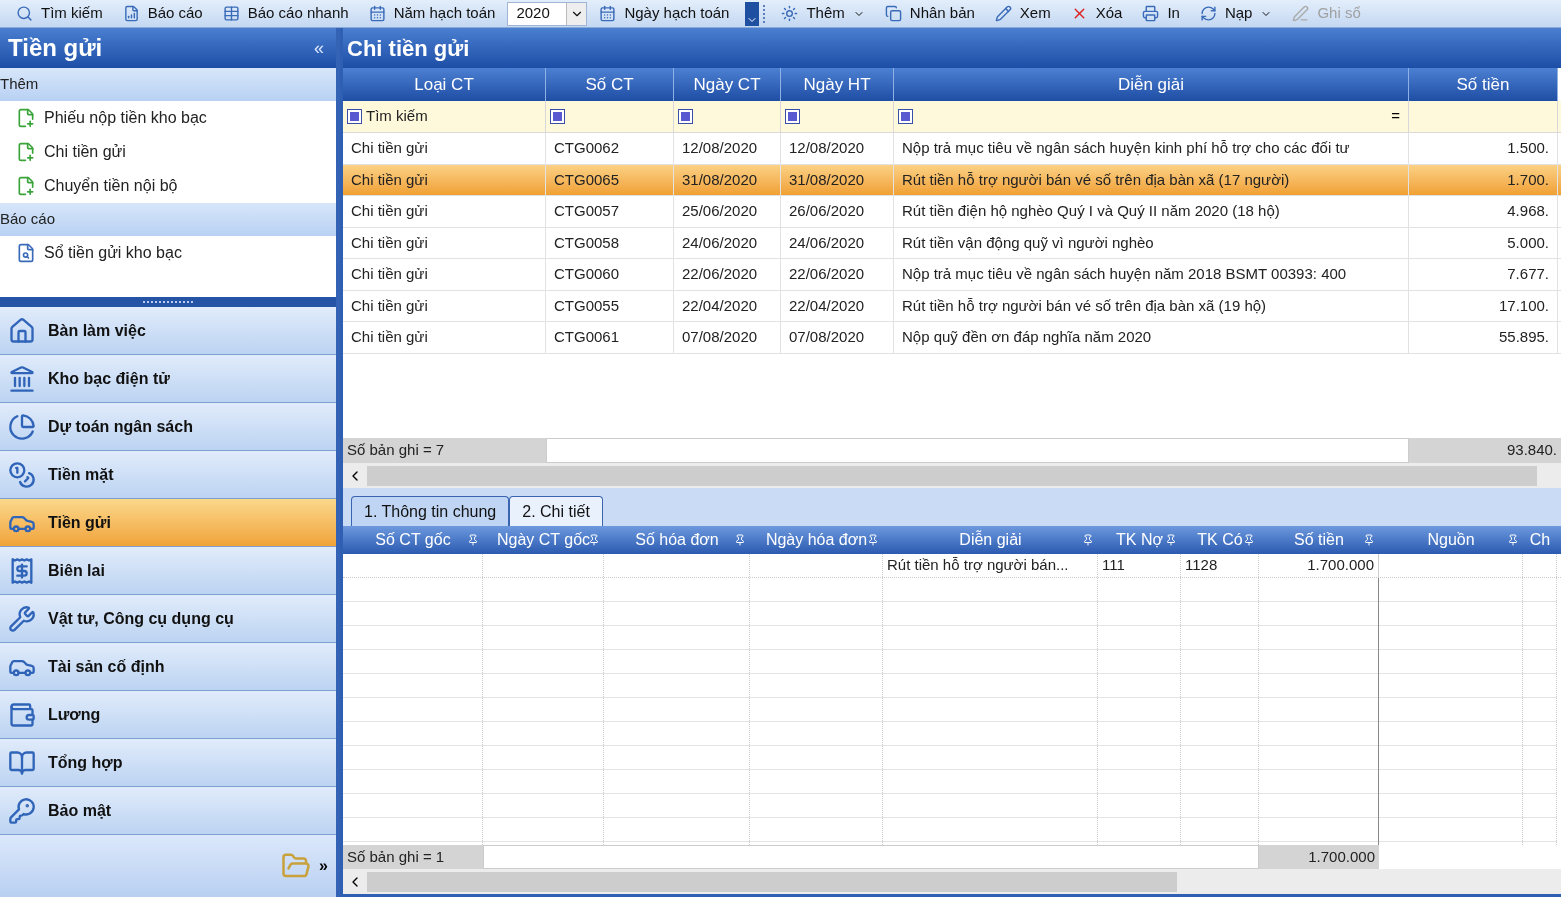 The width and height of the screenshot is (1561, 897). Describe the element at coordinates (1139, 540) in the screenshot. I see `column-header: TK Nợ` at that location.